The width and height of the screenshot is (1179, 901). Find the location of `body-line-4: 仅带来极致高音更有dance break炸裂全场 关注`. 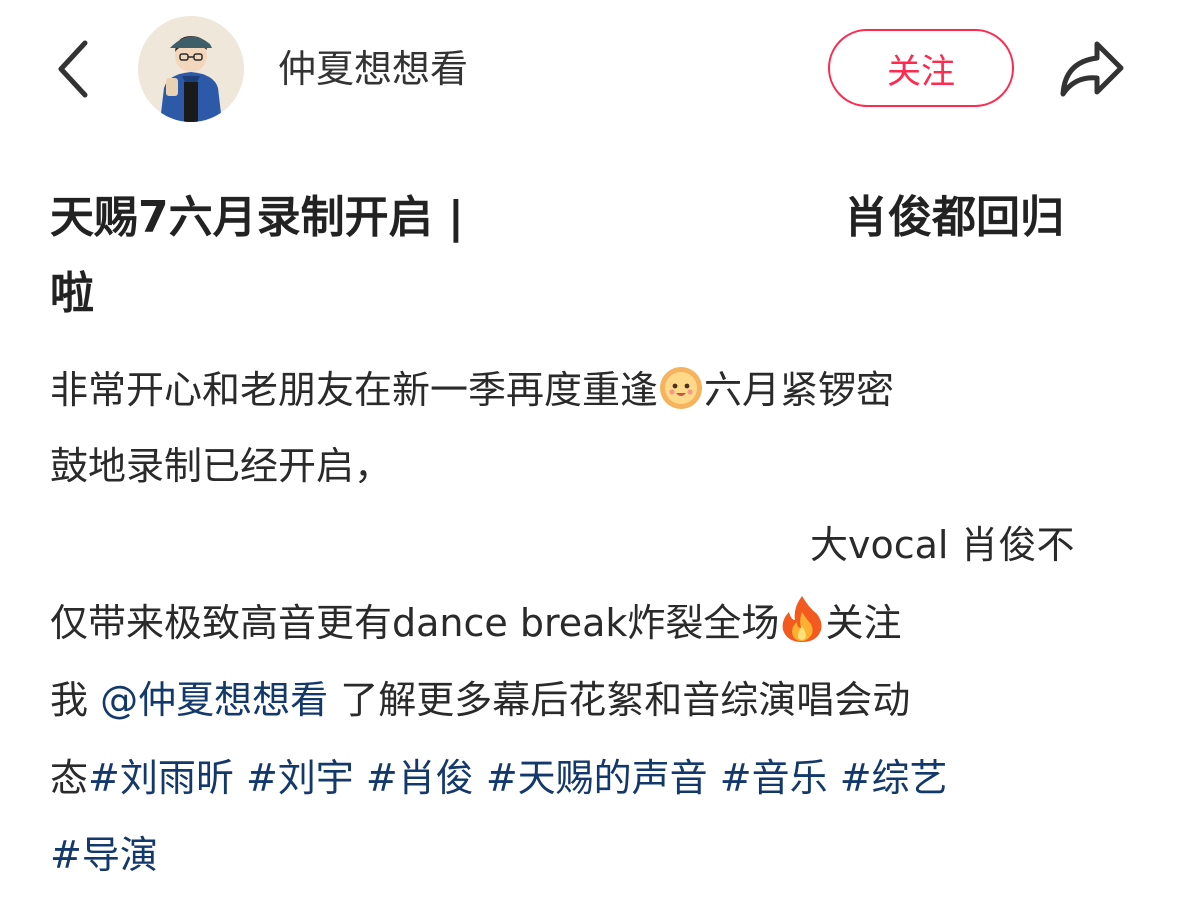

body-line-4: 仅带来极致高音更有dance break炸裂全场 关注 is located at coordinates (475, 623).